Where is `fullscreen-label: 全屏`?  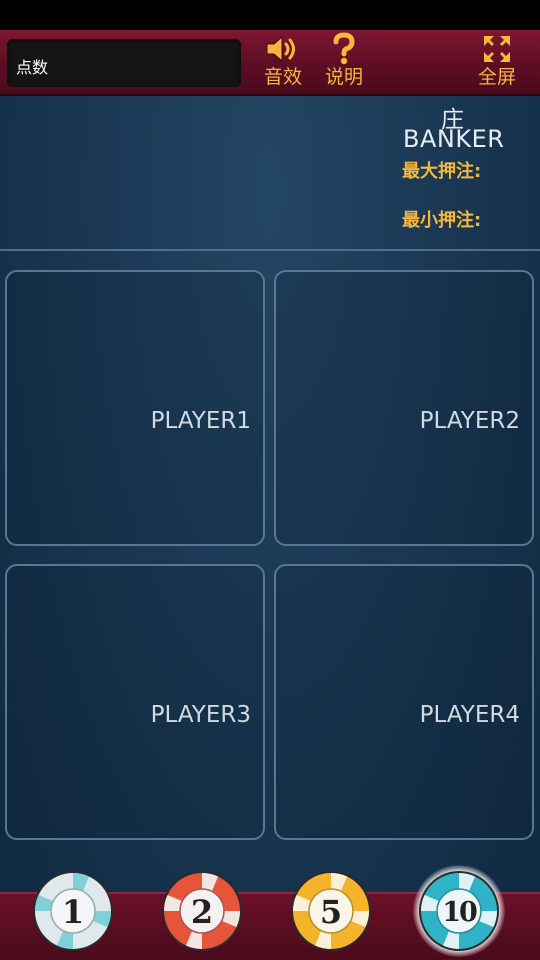
fullscreen-label: 全屏 is located at coordinates (496, 77).